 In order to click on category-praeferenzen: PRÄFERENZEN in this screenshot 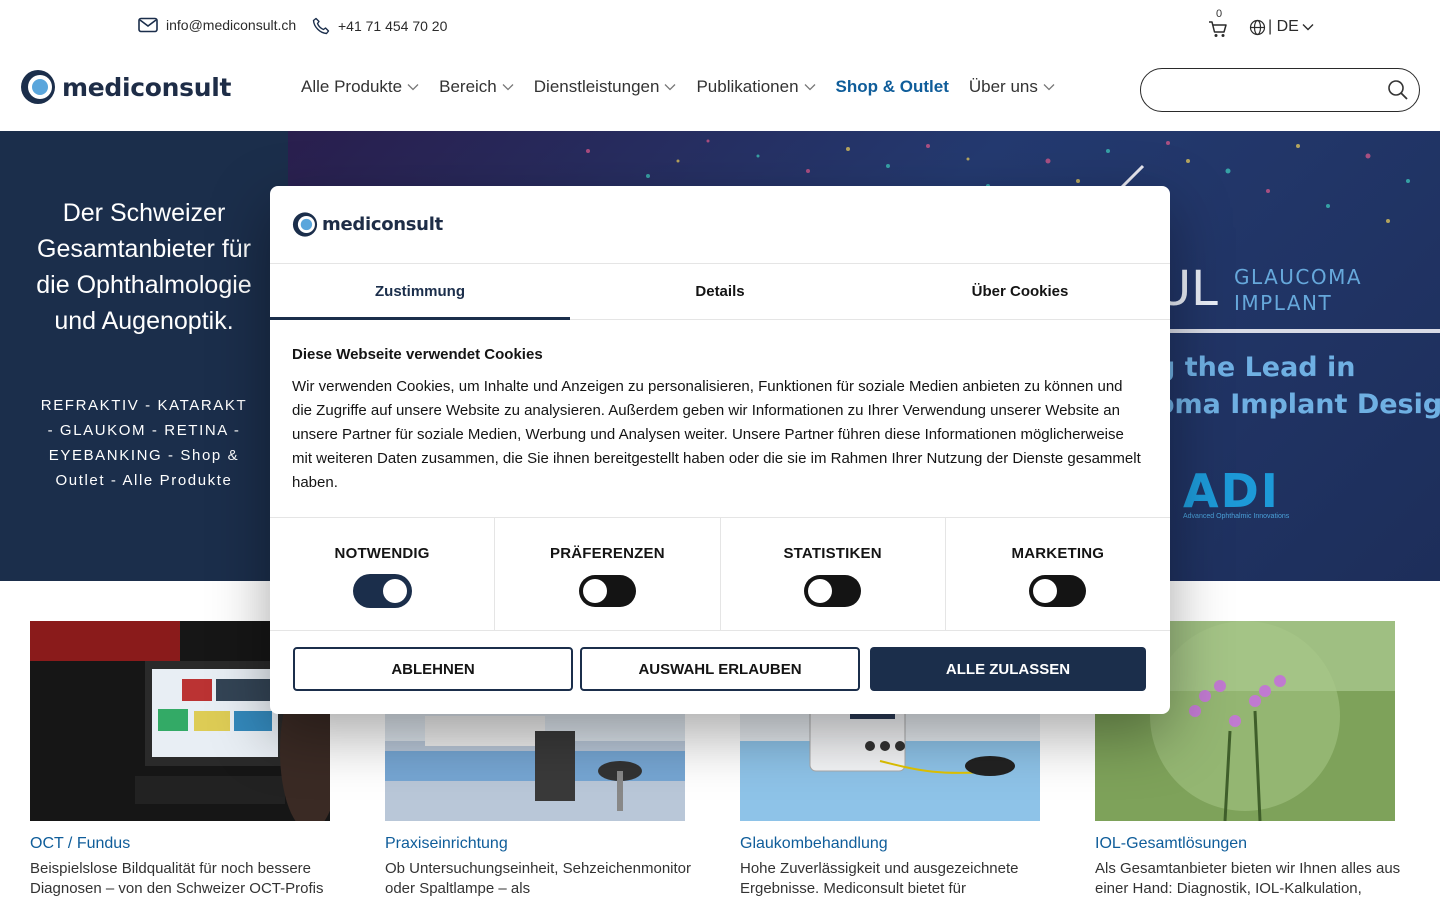, I will do `click(608, 574)`.